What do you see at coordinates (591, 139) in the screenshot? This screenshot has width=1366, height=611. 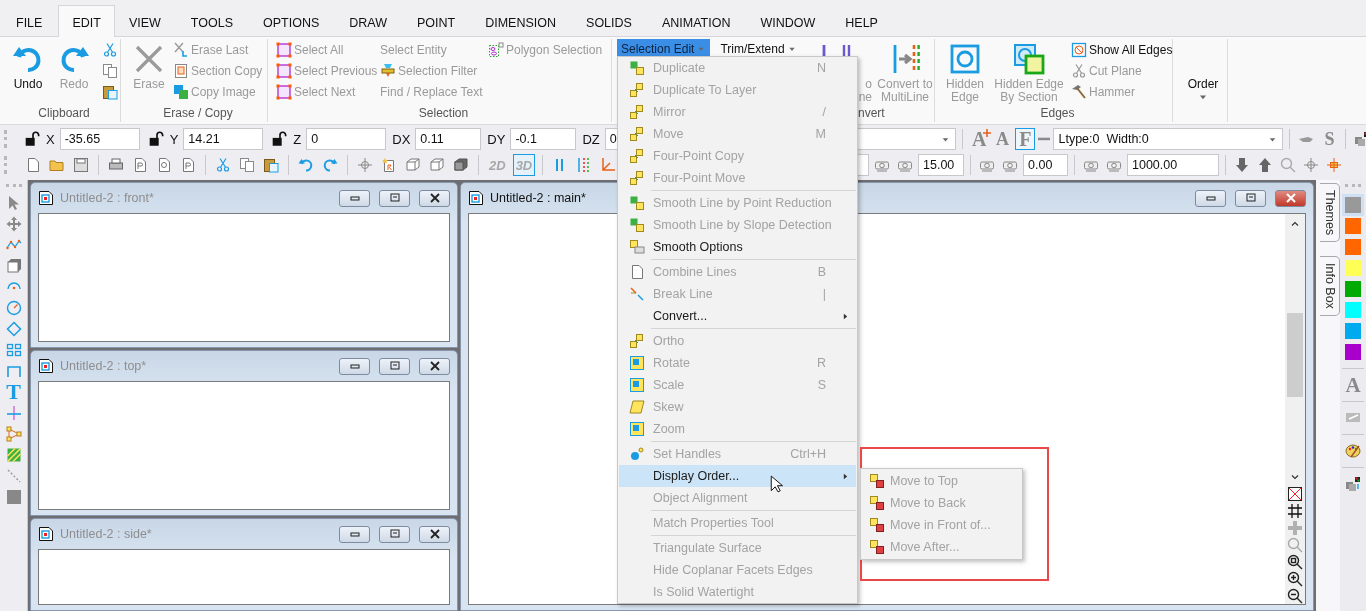 I see `field-label: DZ` at bounding box center [591, 139].